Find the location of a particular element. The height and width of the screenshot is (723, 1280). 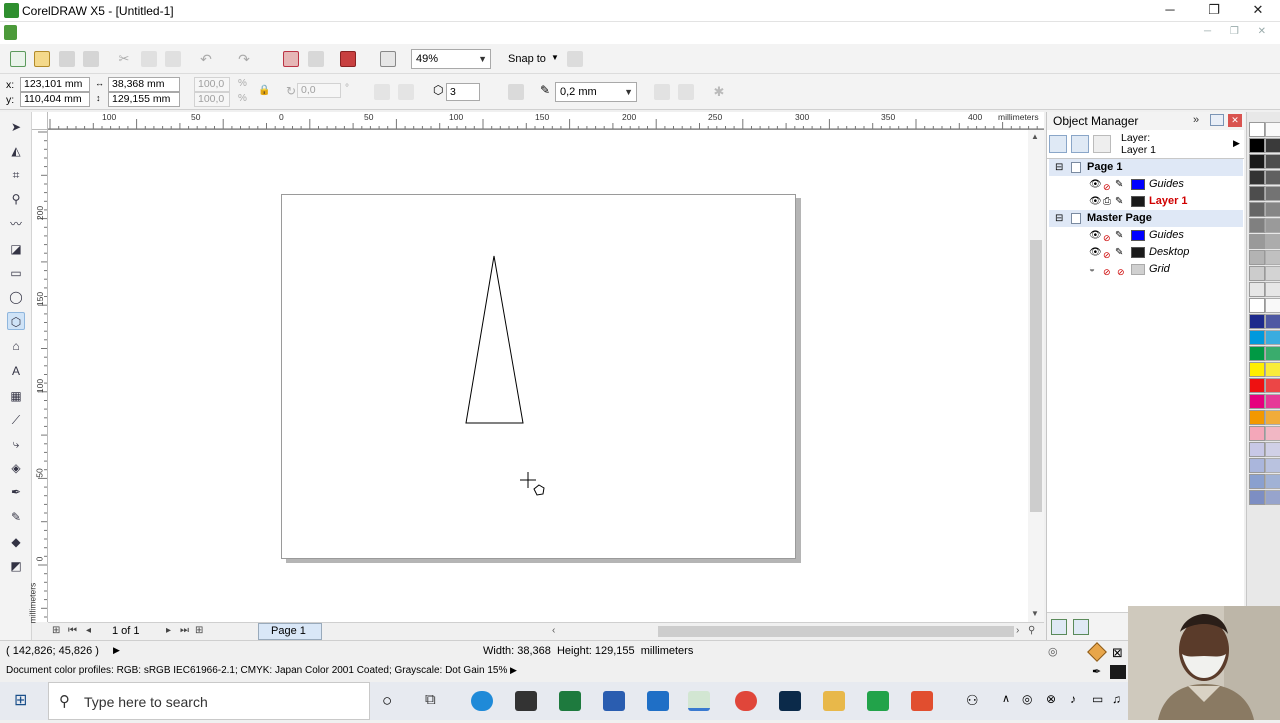

volume-icon: ♫ is located at coordinates (1116, 699).